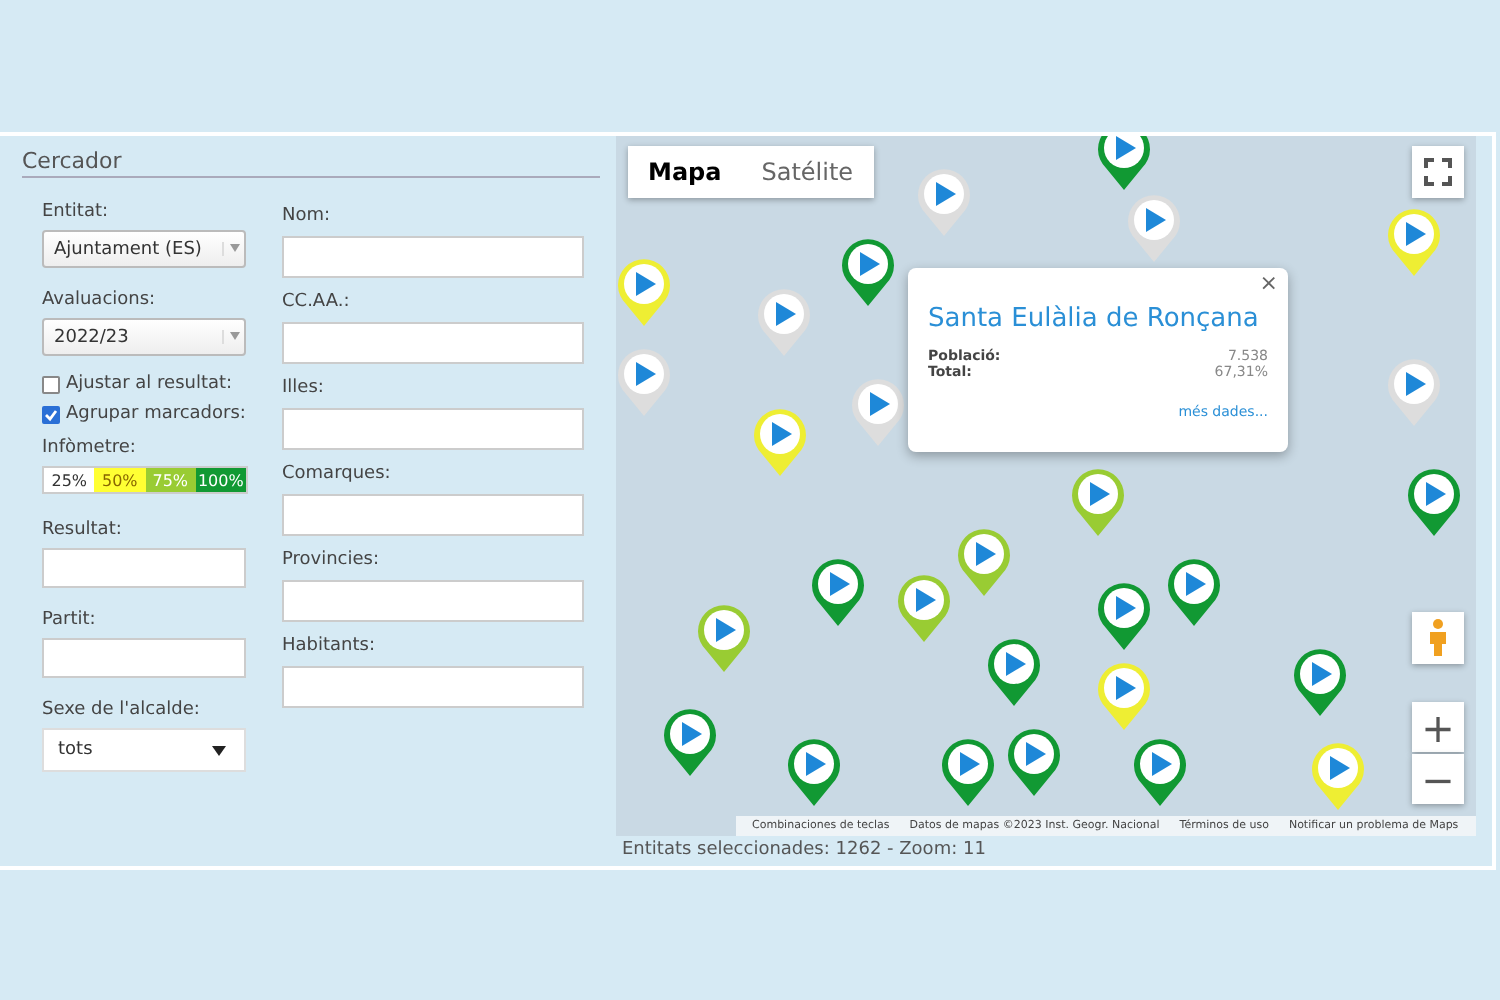 This screenshot has width=1500, height=1000. I want to click on dropdown-field: tots, so click(144, 750).